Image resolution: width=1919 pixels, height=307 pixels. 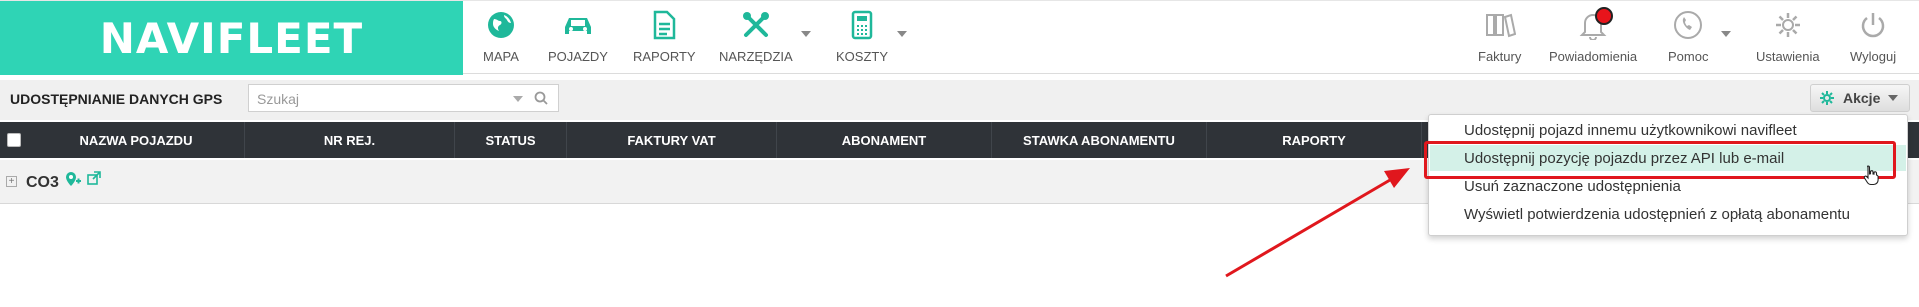 I want to click on nav-item-pomoc: Pomoc, so click(x=1688, y=39).